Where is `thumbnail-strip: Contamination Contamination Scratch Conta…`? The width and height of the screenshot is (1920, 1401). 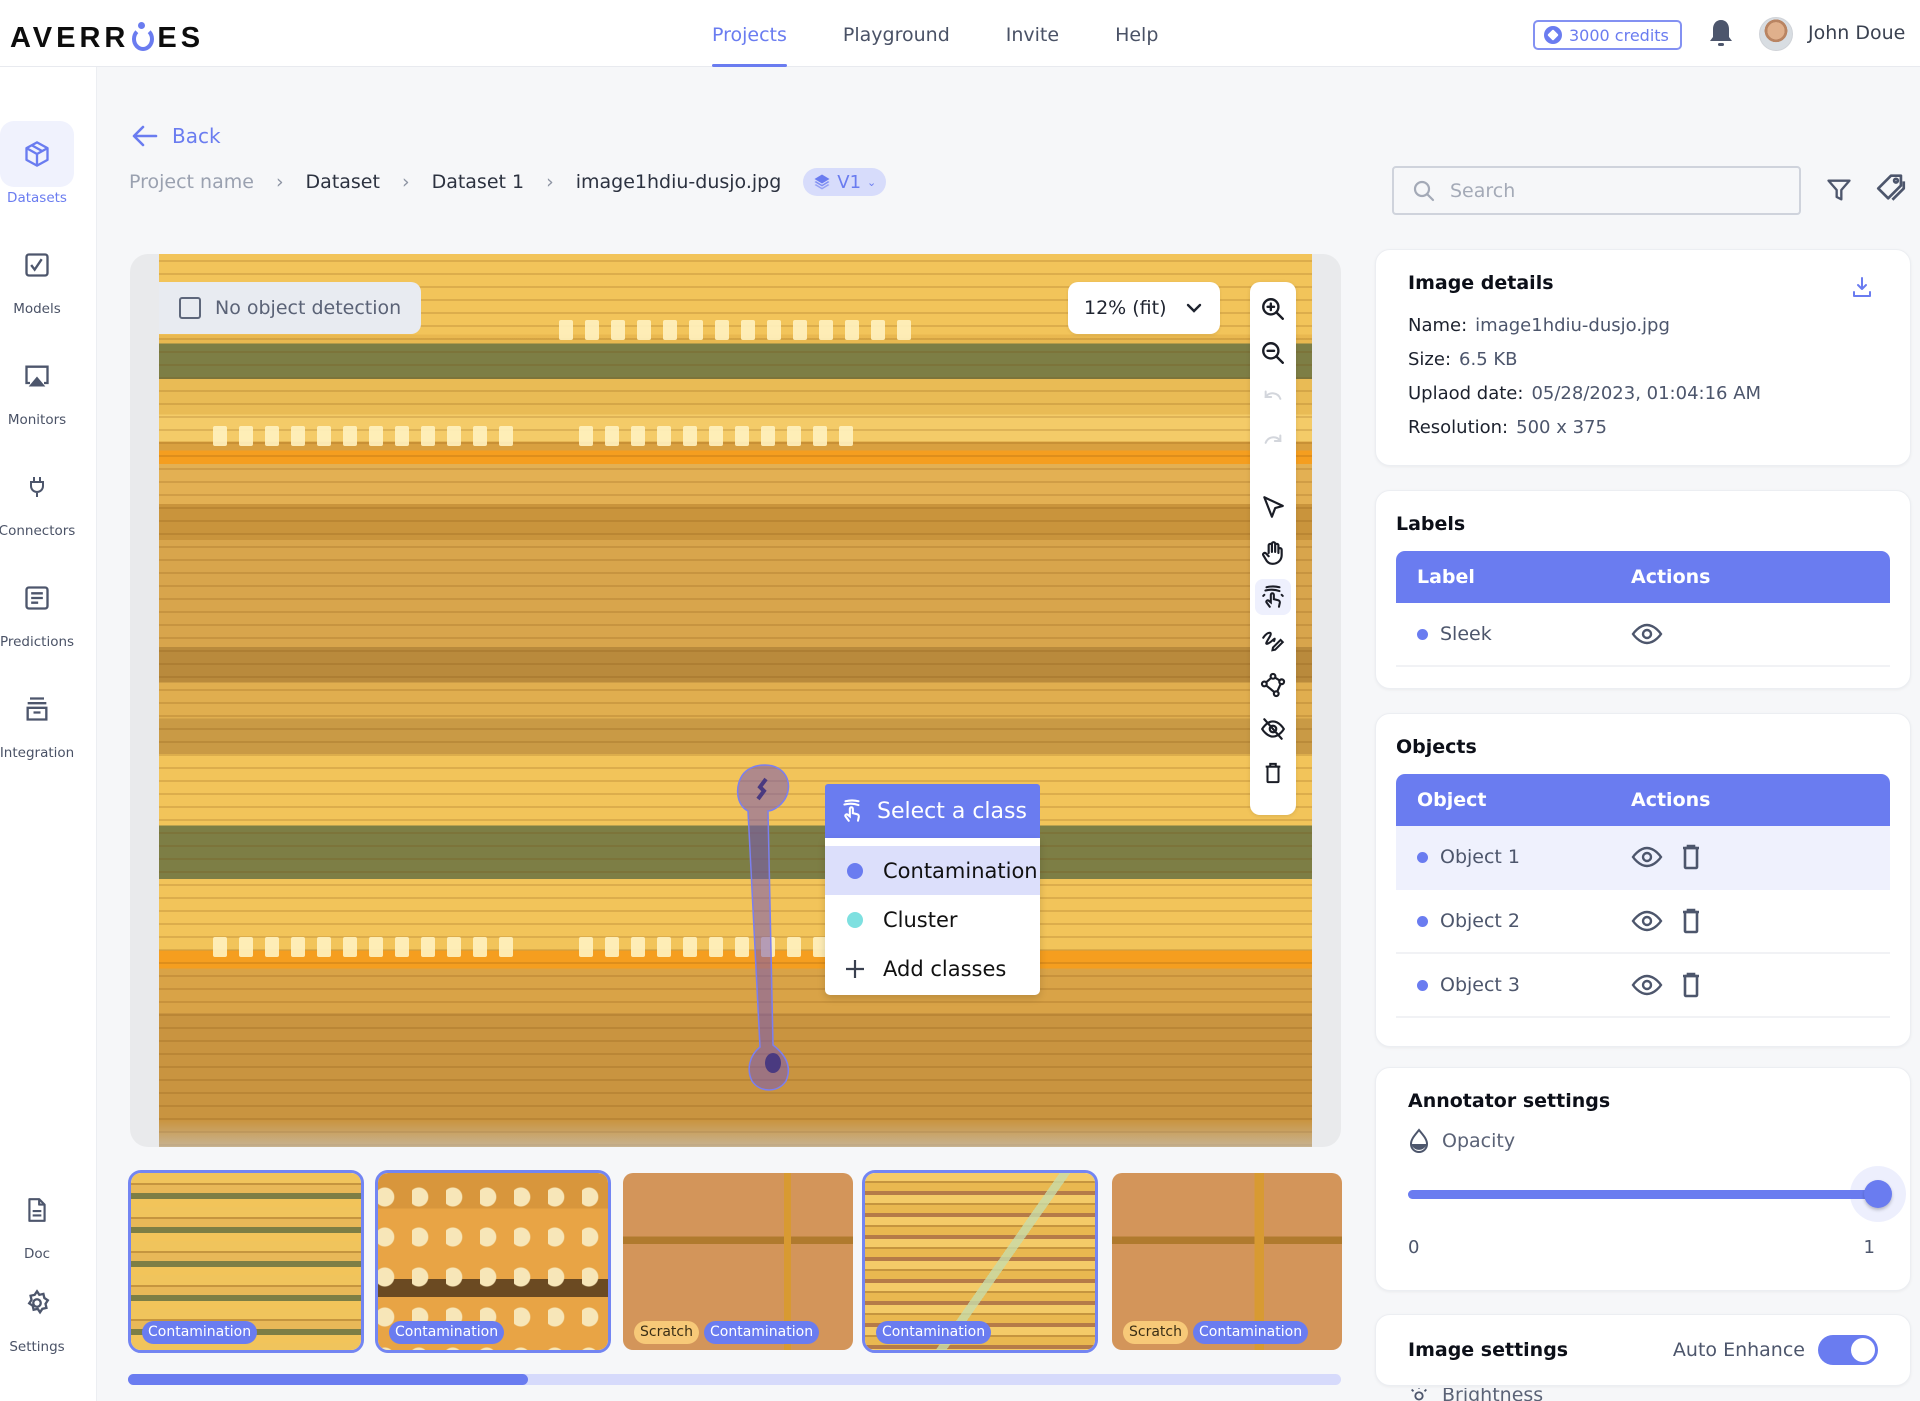
thumbnail-strip: Contamination Contamination Scratch Conta… is located at coordinates (735, 1262).